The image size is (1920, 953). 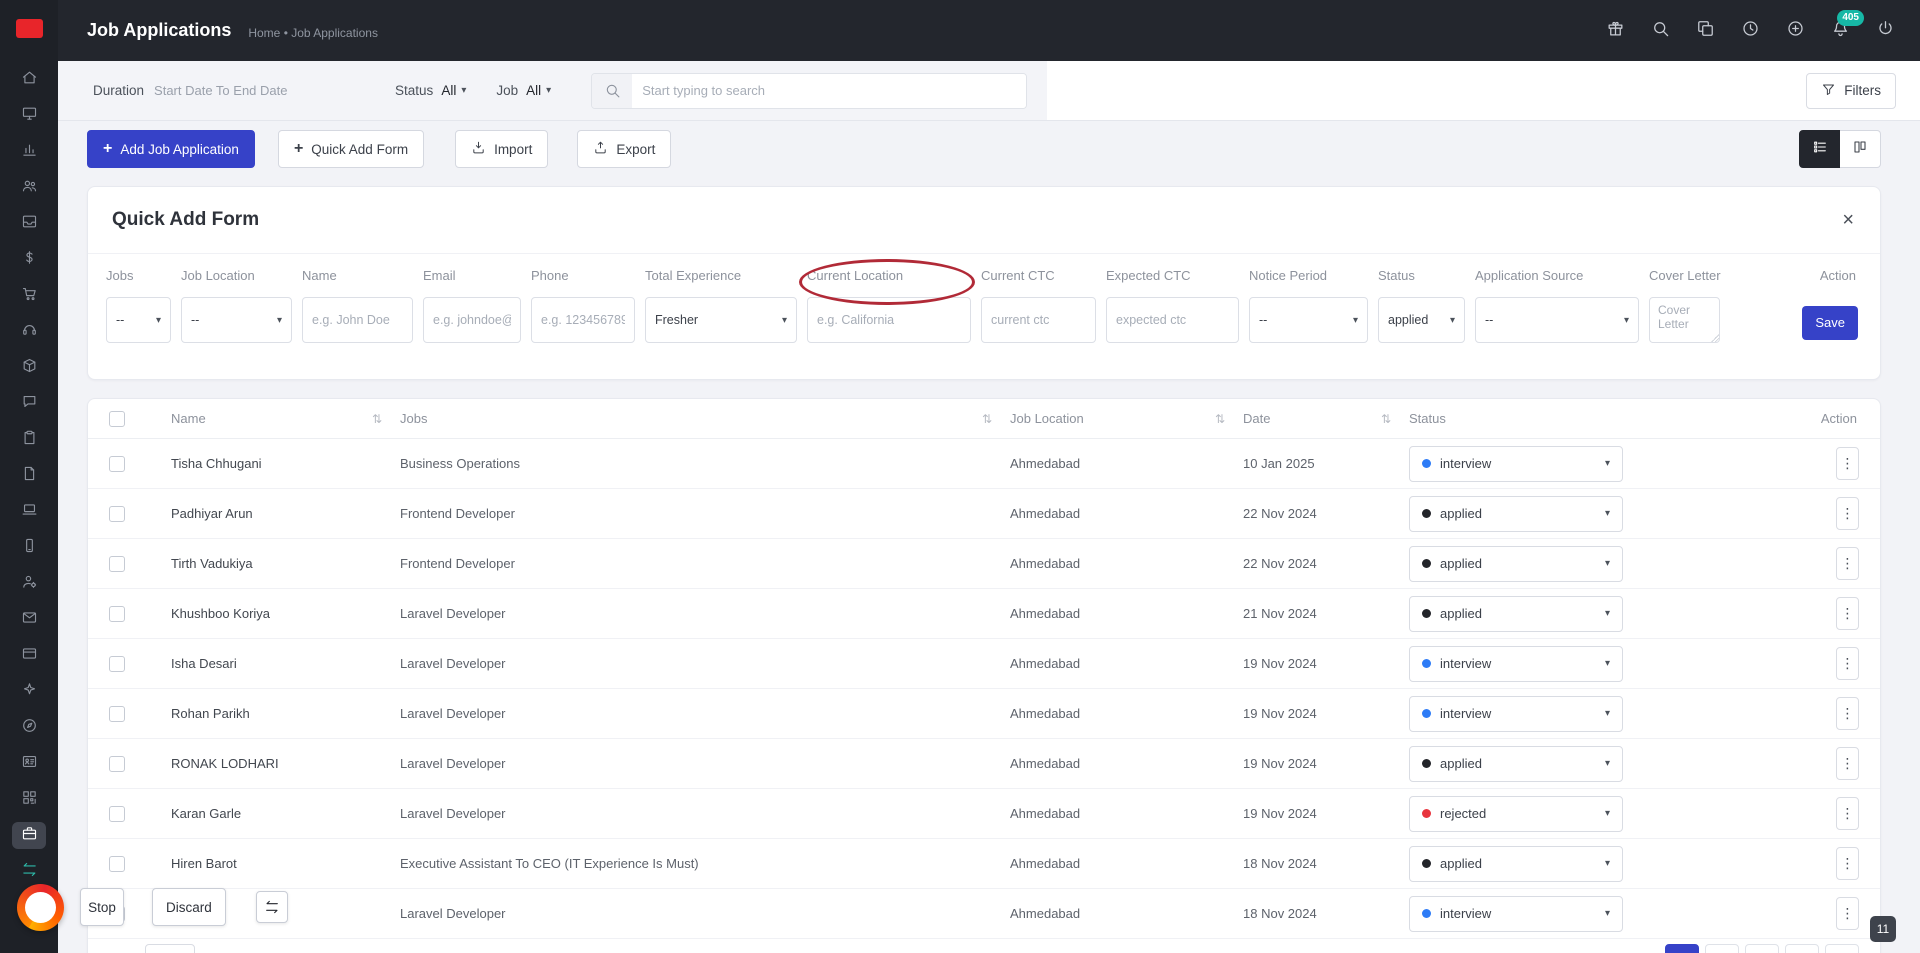 What do you see at coordinates (1172, 320) in the screenshot?
I see `expected-ctc-input` at bounding box center [1172, 320].